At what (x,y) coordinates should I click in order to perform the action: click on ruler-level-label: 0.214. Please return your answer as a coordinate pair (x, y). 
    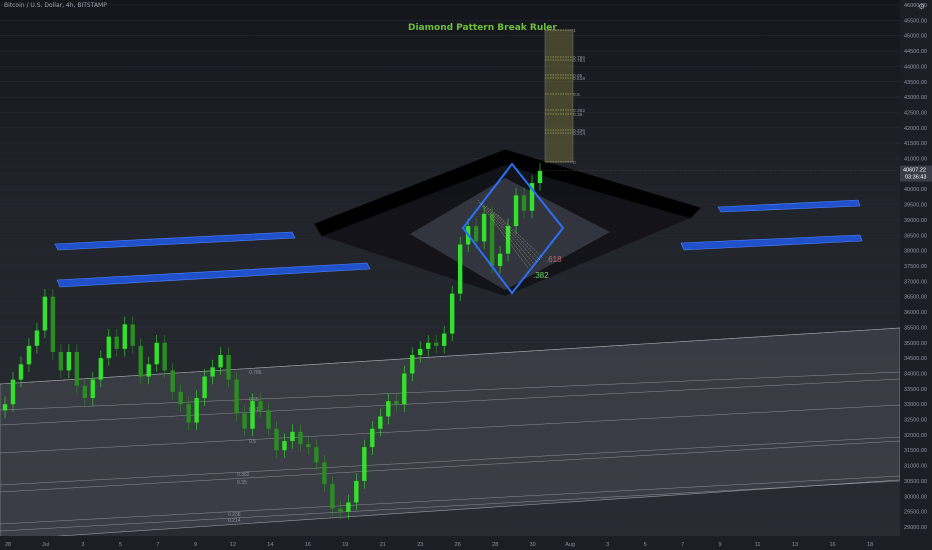
    Looking at the image, I should click on (579, 134).